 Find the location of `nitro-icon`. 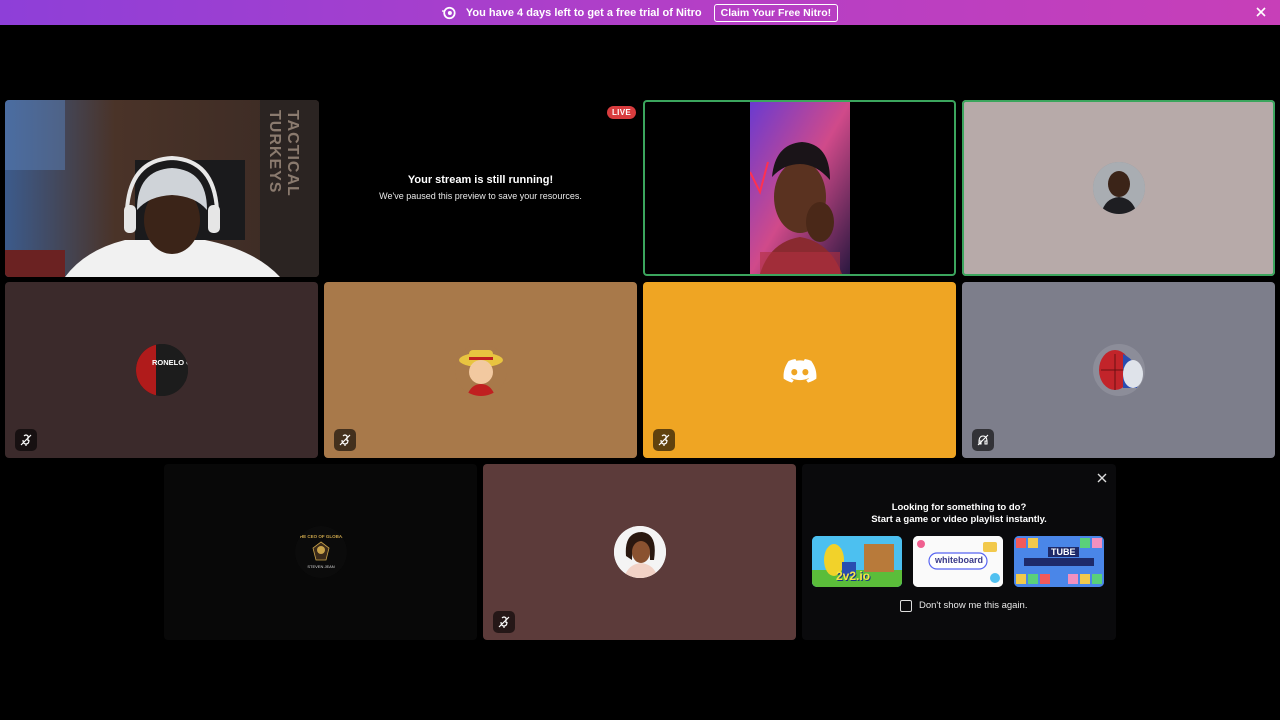

nitro-icon is located at coordinates (448, 12).